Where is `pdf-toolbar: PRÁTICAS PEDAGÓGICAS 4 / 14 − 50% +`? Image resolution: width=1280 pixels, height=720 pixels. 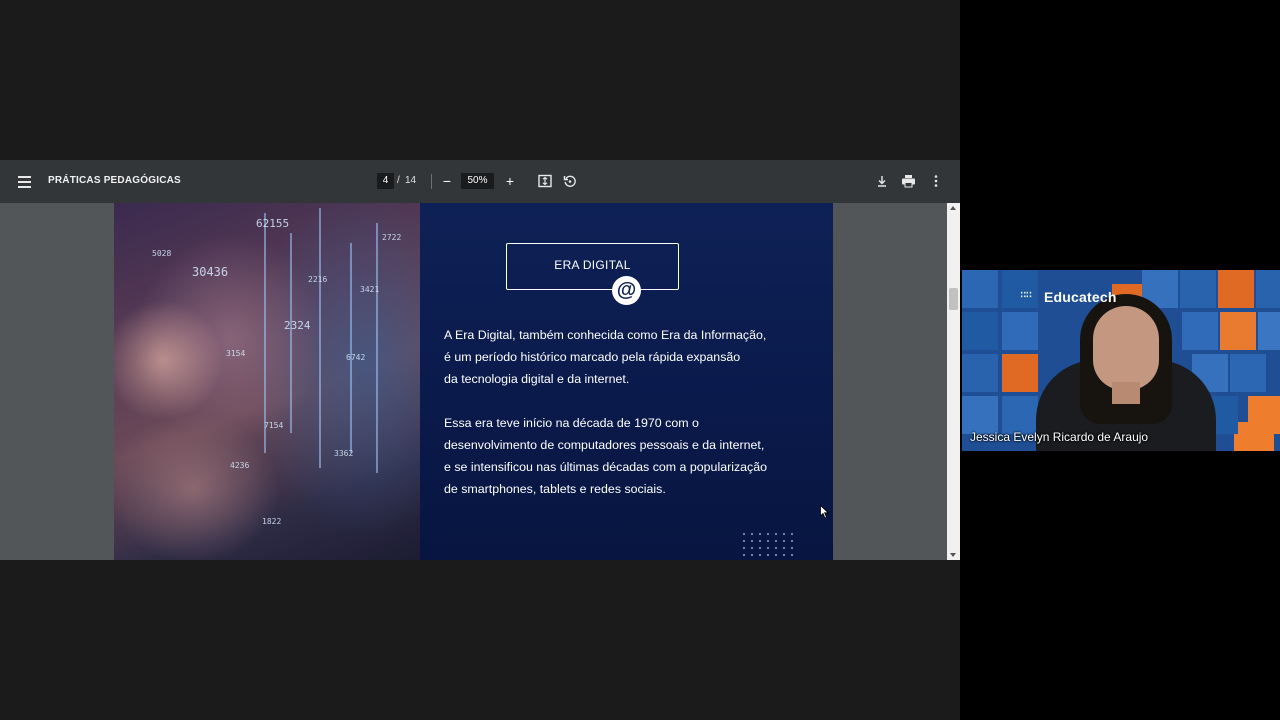
pdf-toolbar: PRÁTICAS PEDAGÓGICAS 4 / 14 − 50% + is located at coordinates (480, 181).